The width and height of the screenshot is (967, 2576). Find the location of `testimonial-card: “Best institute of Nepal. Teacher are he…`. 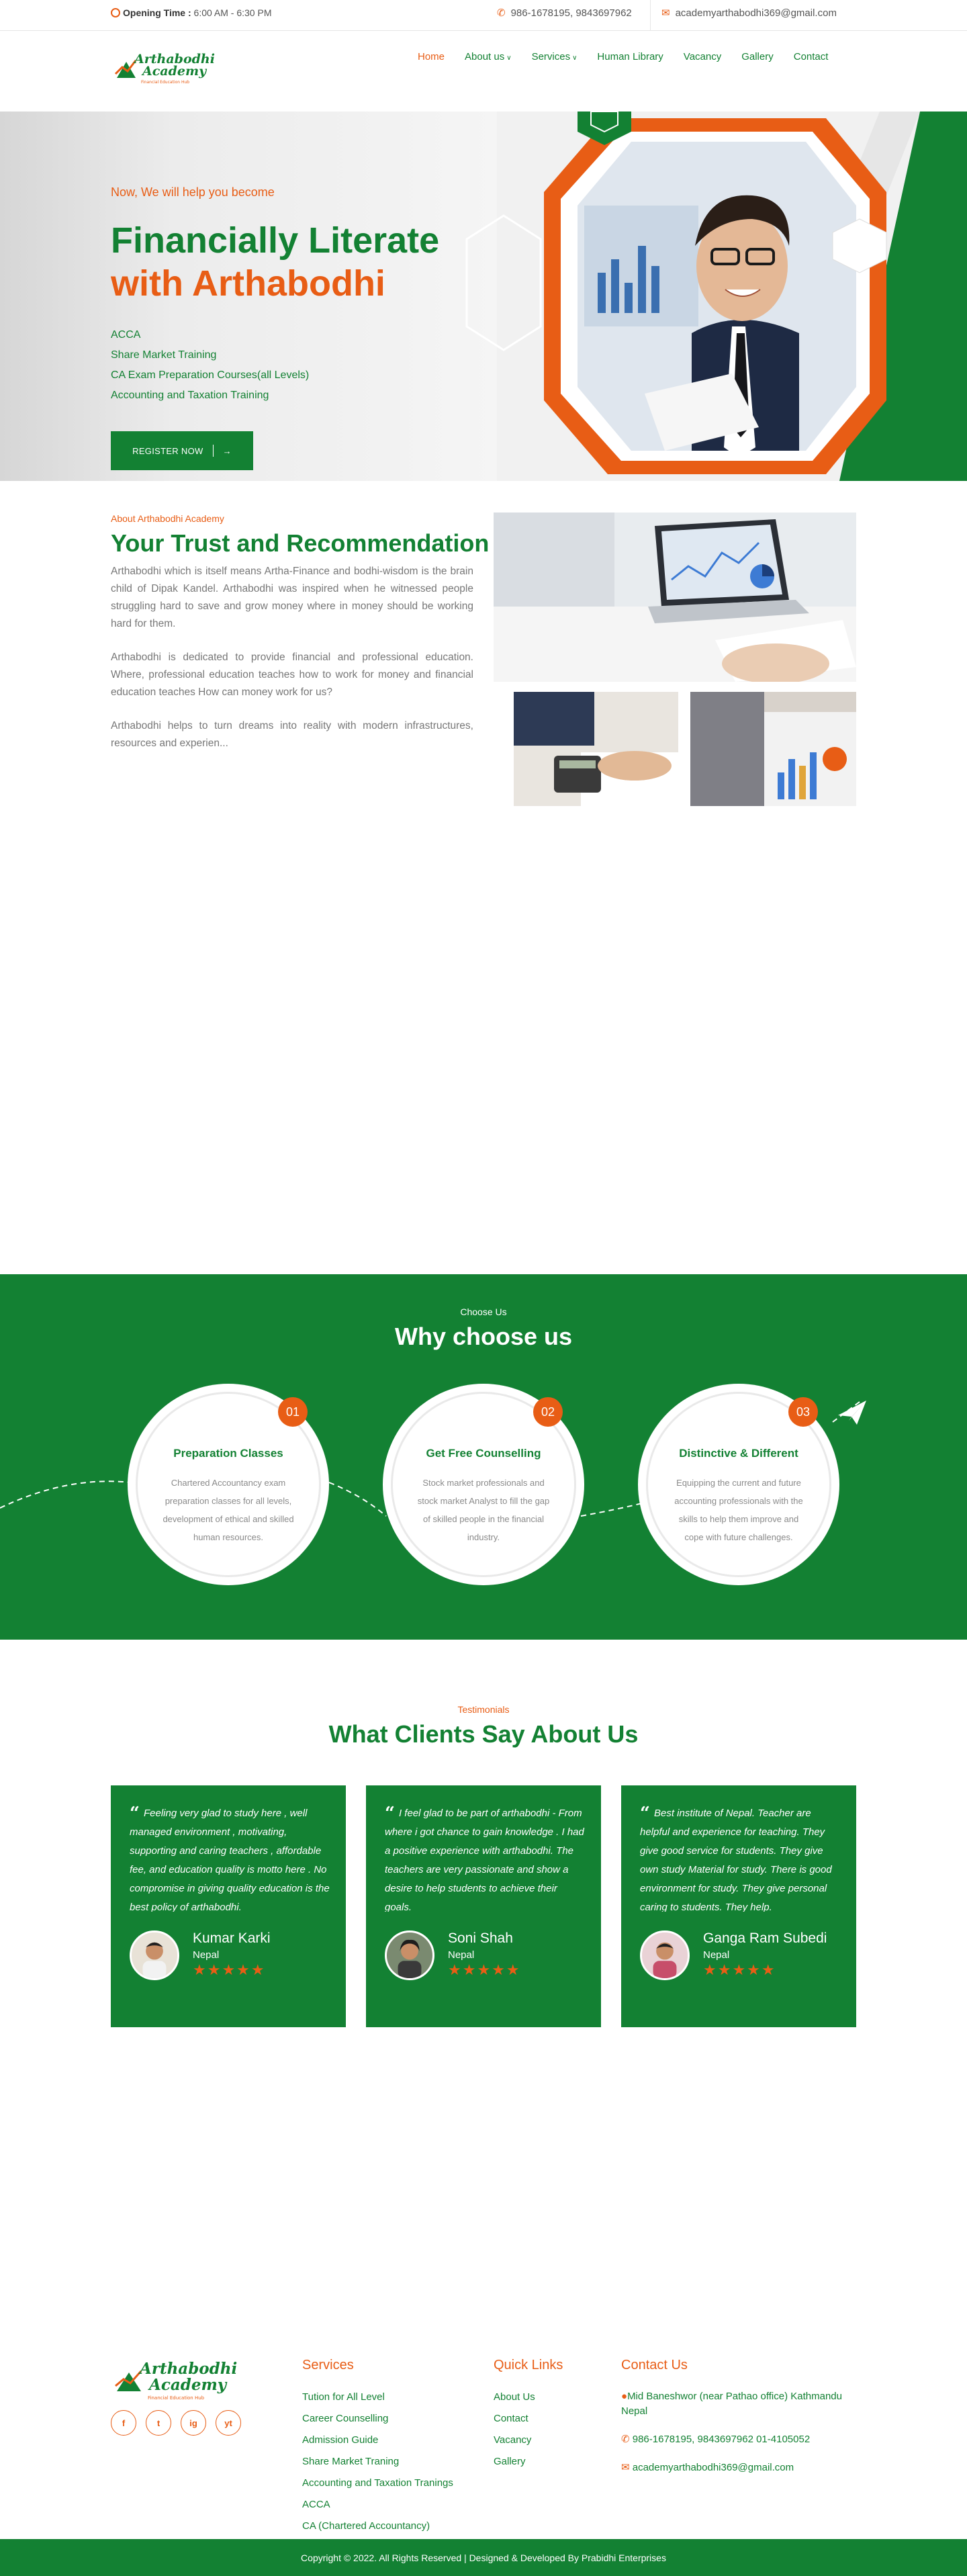

testimonial-card: “Best institute of Nepal. Teacher are he… is located at coordinates (738, 1906).